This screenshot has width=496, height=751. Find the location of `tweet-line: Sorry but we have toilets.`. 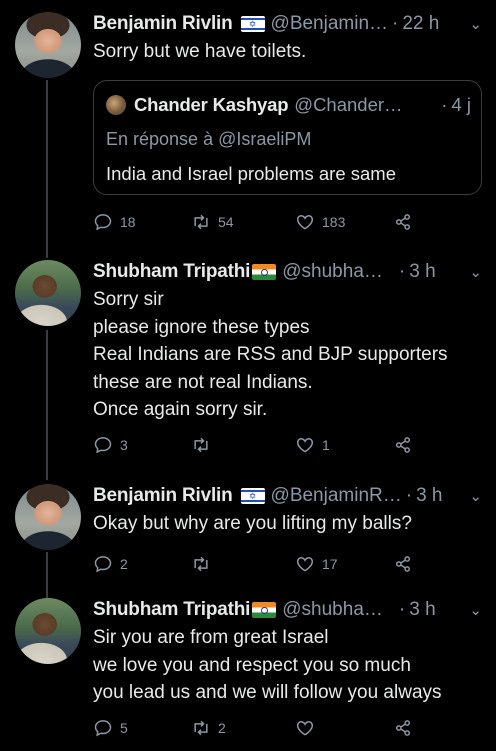

tweet-line: Sorry but we have toilets. is located at coordinates (200, 51).